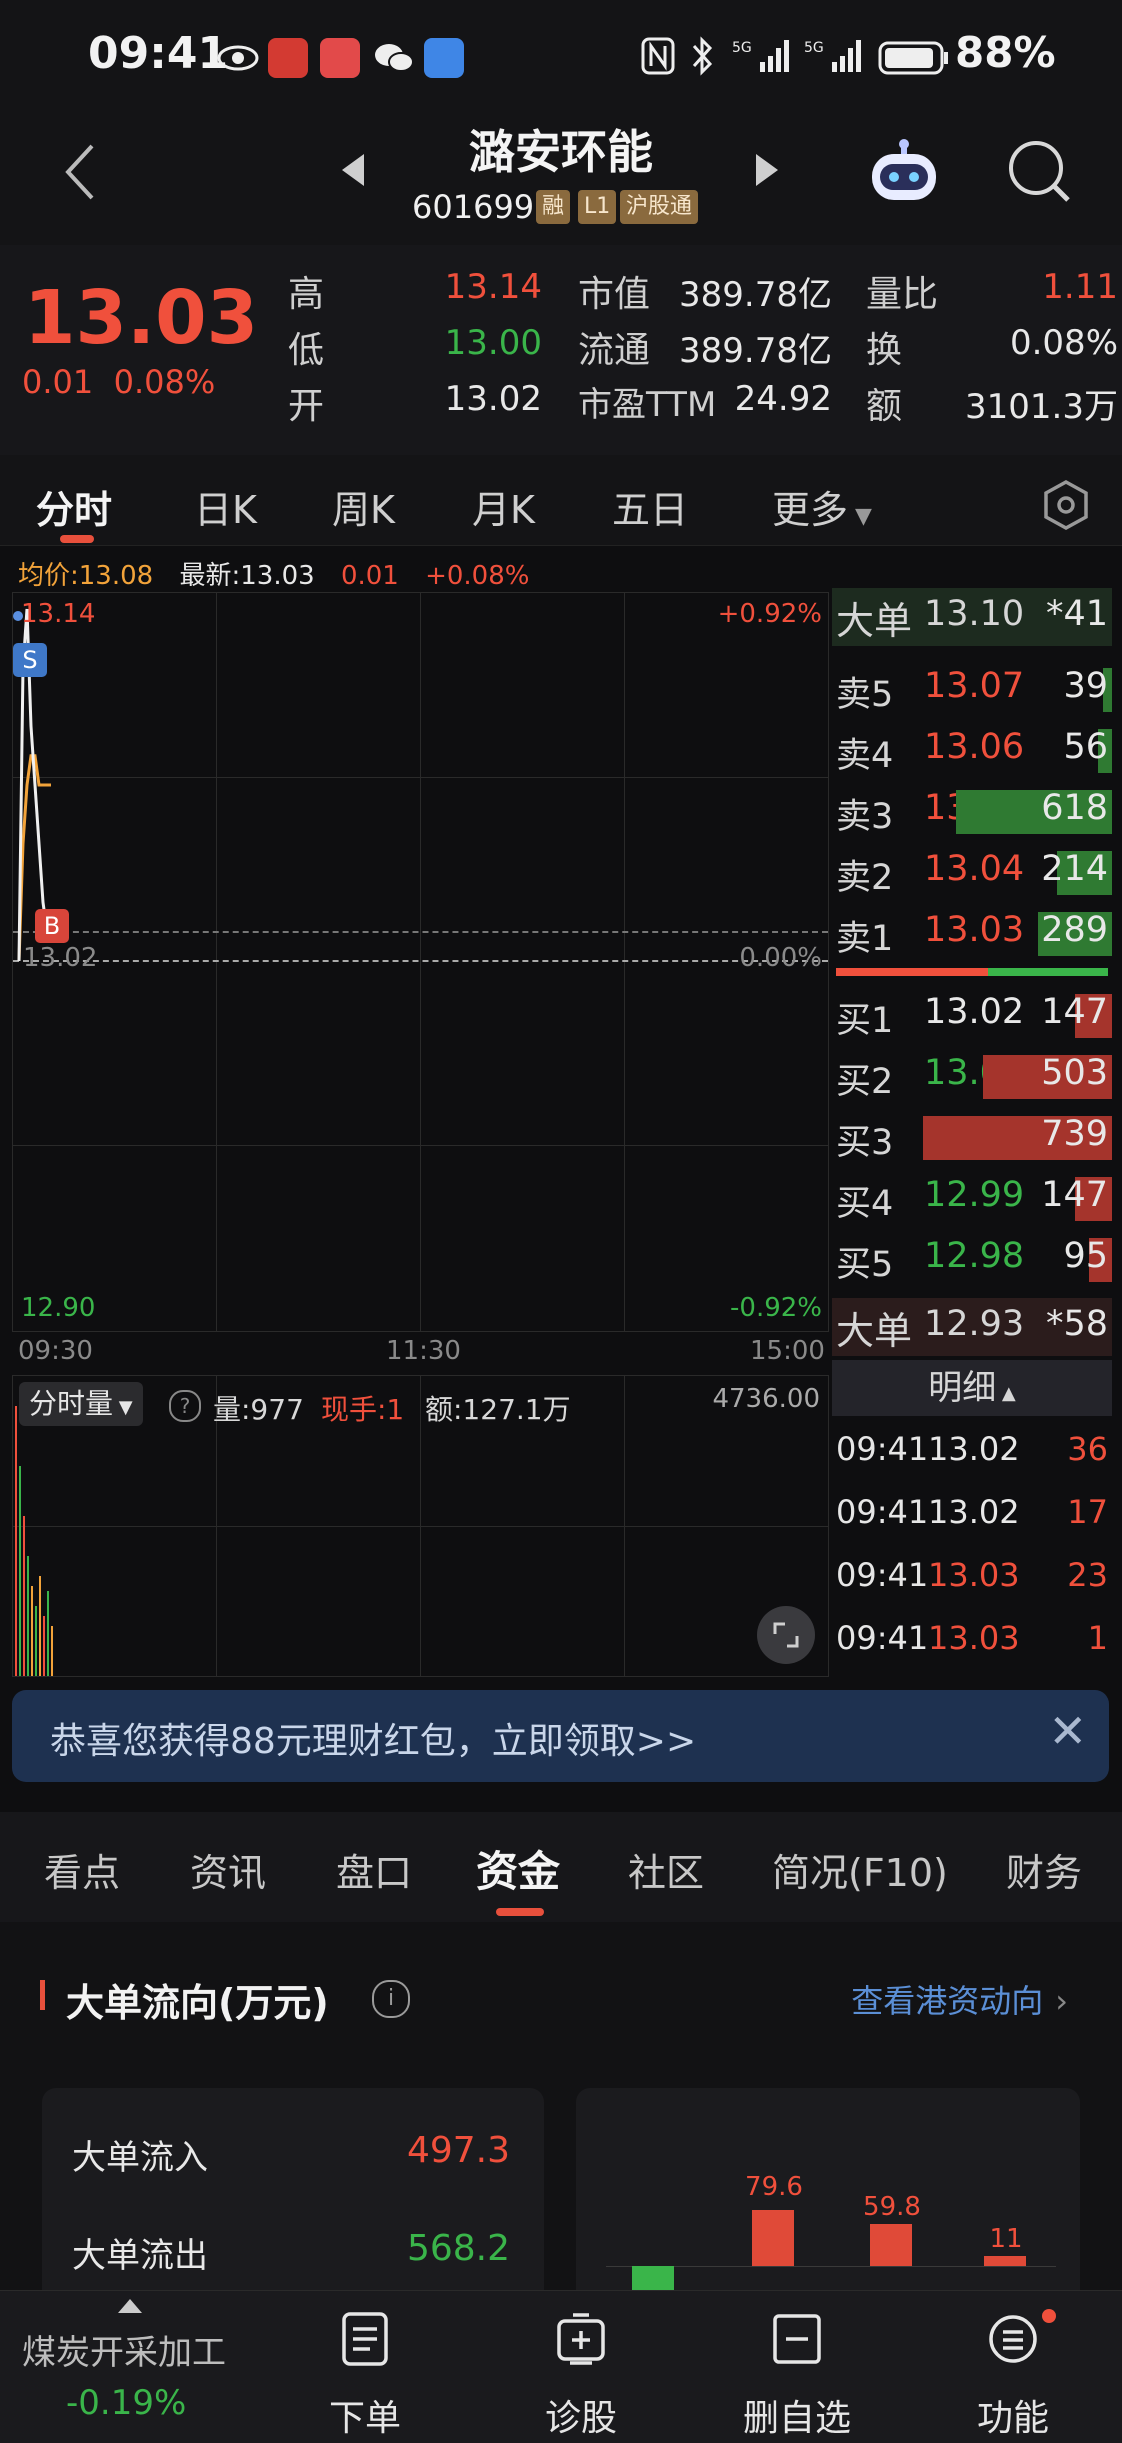 The height and width of the screenshot is (2443, 1122). Describe the element at coordinates (1005, 52) in the screenshot. I see `battery-level: 88%` at that location.